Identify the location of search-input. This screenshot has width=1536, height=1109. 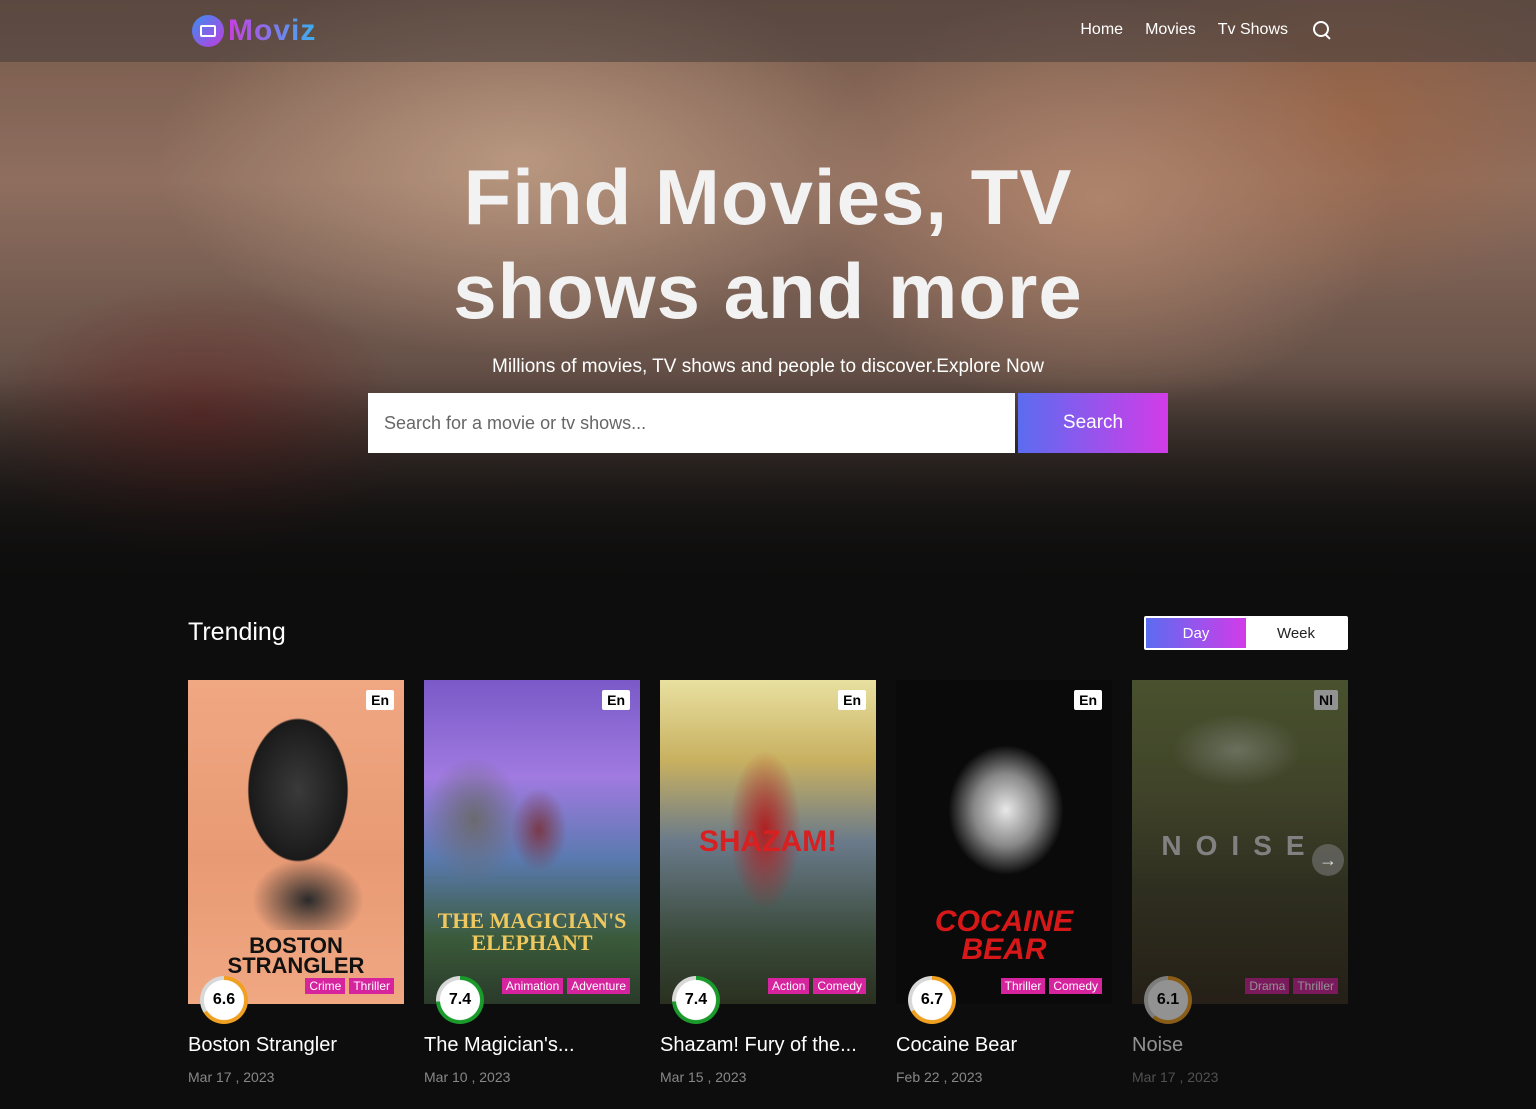
(691, 423).